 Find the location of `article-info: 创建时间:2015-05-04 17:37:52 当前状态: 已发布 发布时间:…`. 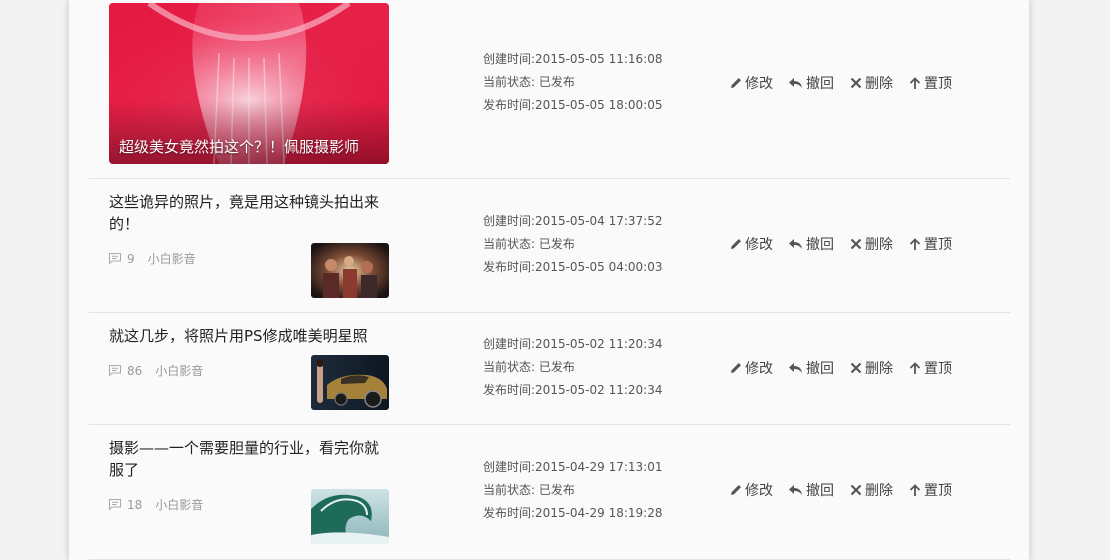

article-info: 创建时间:2015-05-04 17:37:52 当前状态: 已发布 发布时间:… is located at coordinates (573, 244).